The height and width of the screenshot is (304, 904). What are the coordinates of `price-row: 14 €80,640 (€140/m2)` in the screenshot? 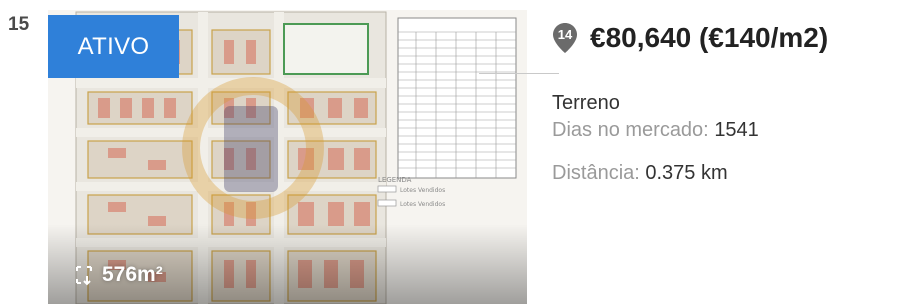 It's located at (690, 38).